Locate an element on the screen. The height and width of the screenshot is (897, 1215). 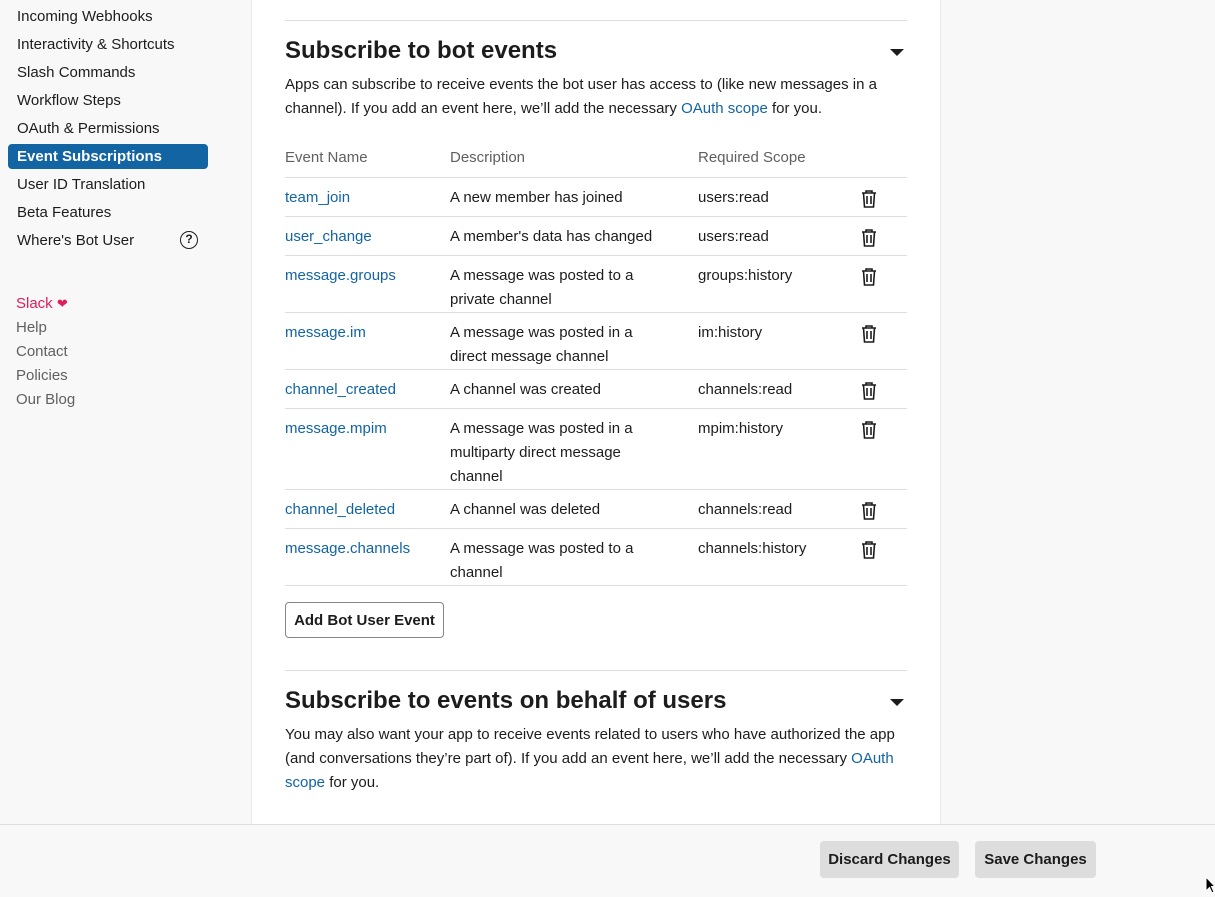
sidebar-item-beta-features: Beta Features is located at coordinates (108, 212).